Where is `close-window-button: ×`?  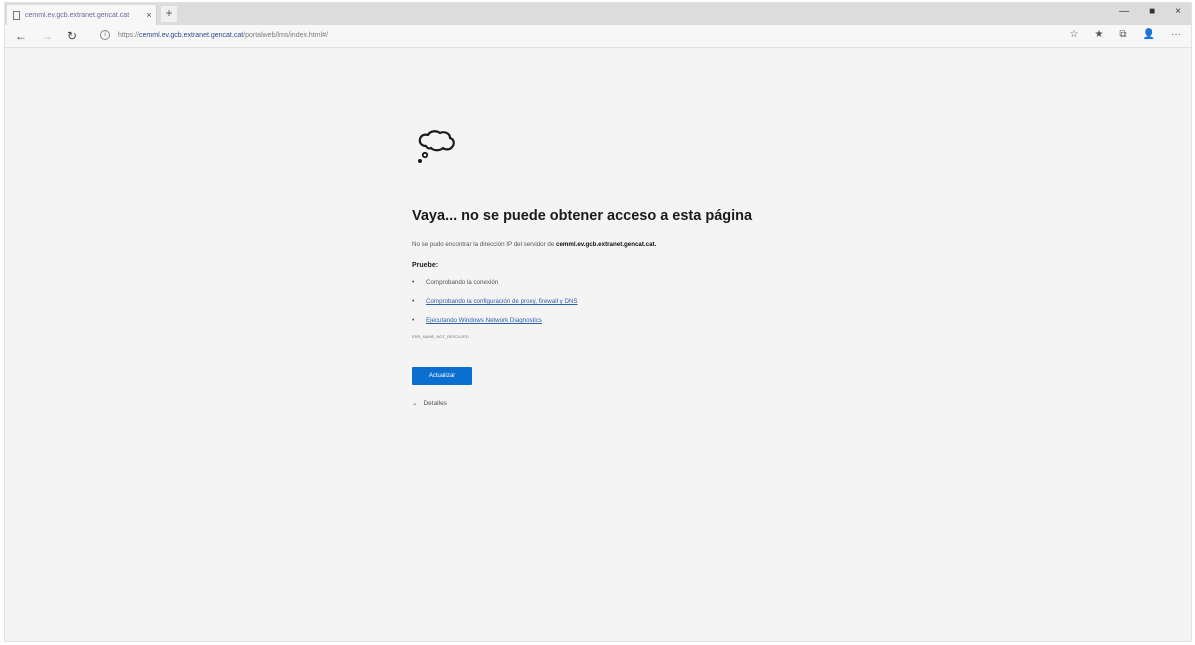 close-window-button: × is located at coordinates (1178, 11).